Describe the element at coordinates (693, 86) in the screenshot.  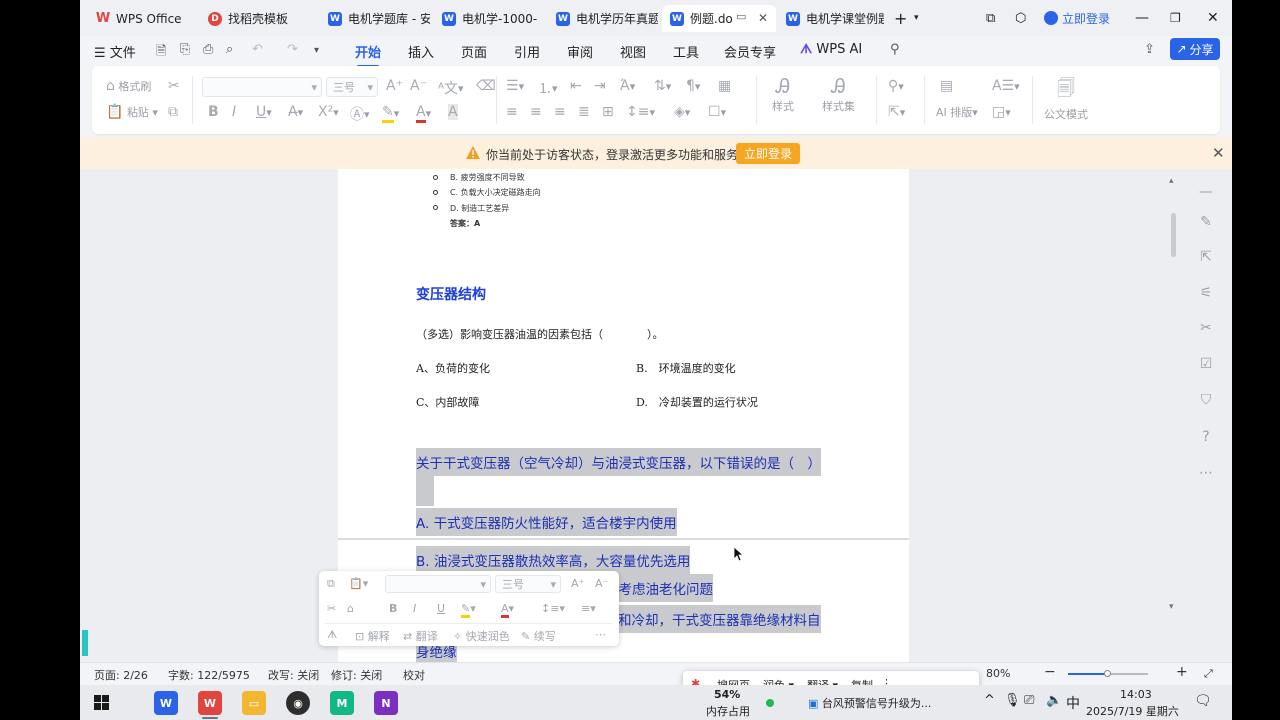
I see `show-marks-icon: ¶ ▾` at that location.